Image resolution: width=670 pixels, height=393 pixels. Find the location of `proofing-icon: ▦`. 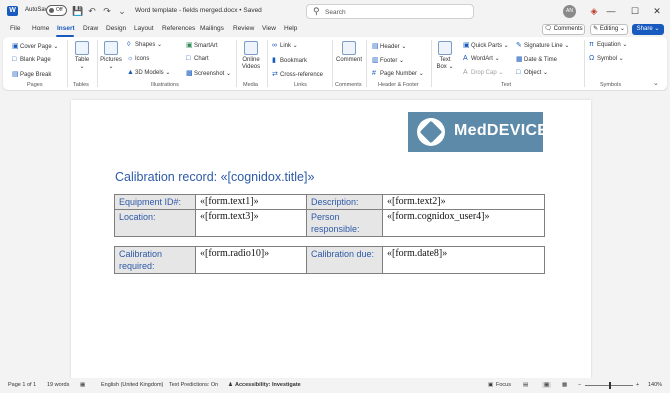

proofing-icon: ▦ is located at coordinates (82, 385).